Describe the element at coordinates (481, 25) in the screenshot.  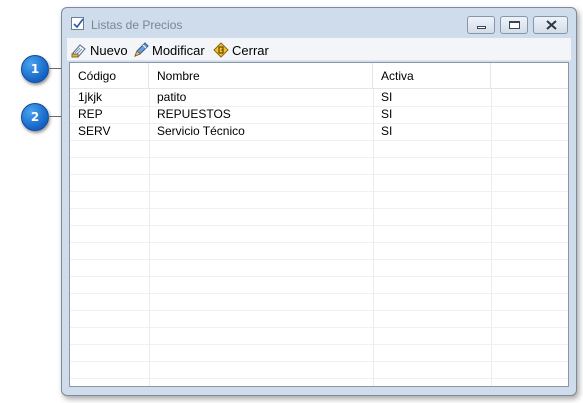
I see `minimize-button` at that location.